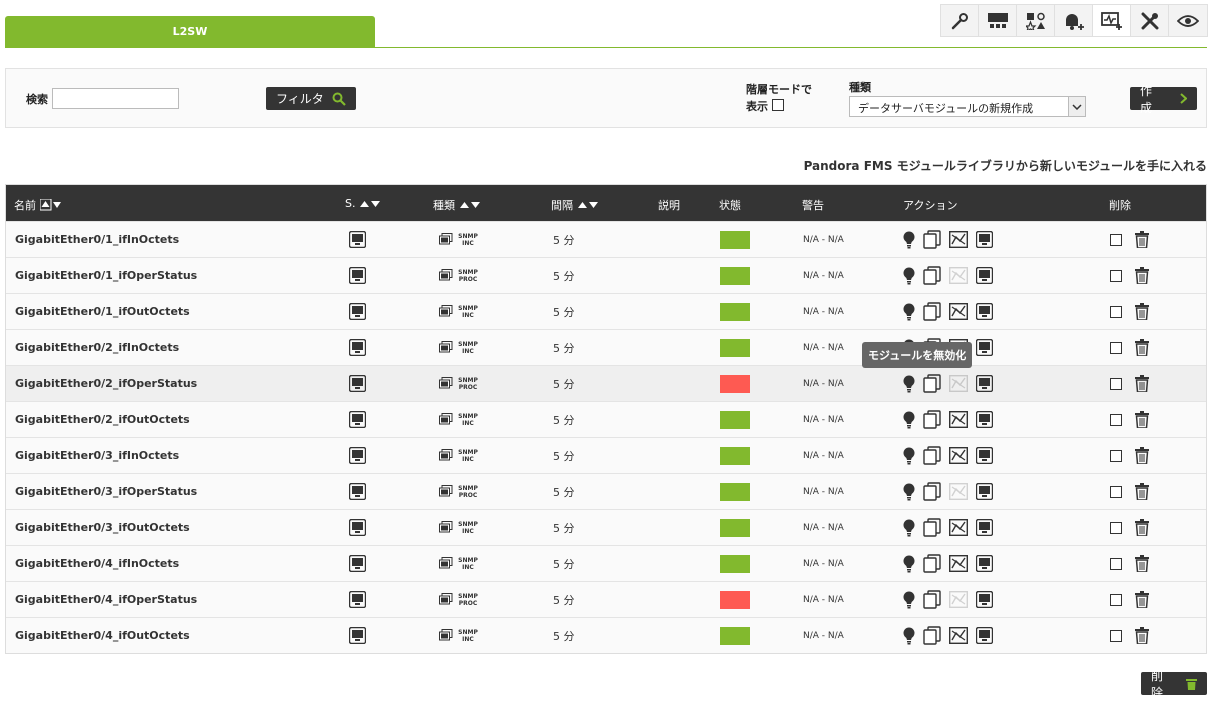 The height and width of the screenshot is (705, 1217). I want to click on module-name: GigabitEther0/1_ifOperStatus, so click(106, 275).